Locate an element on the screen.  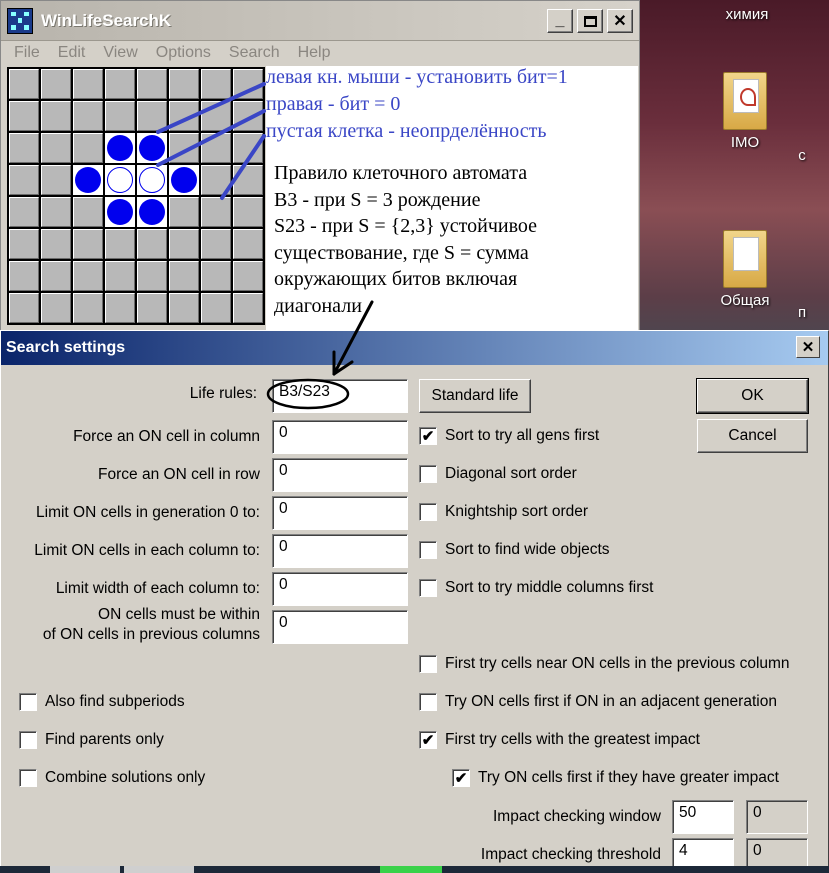
within-input: 0 is located at coordinates (340, 627).